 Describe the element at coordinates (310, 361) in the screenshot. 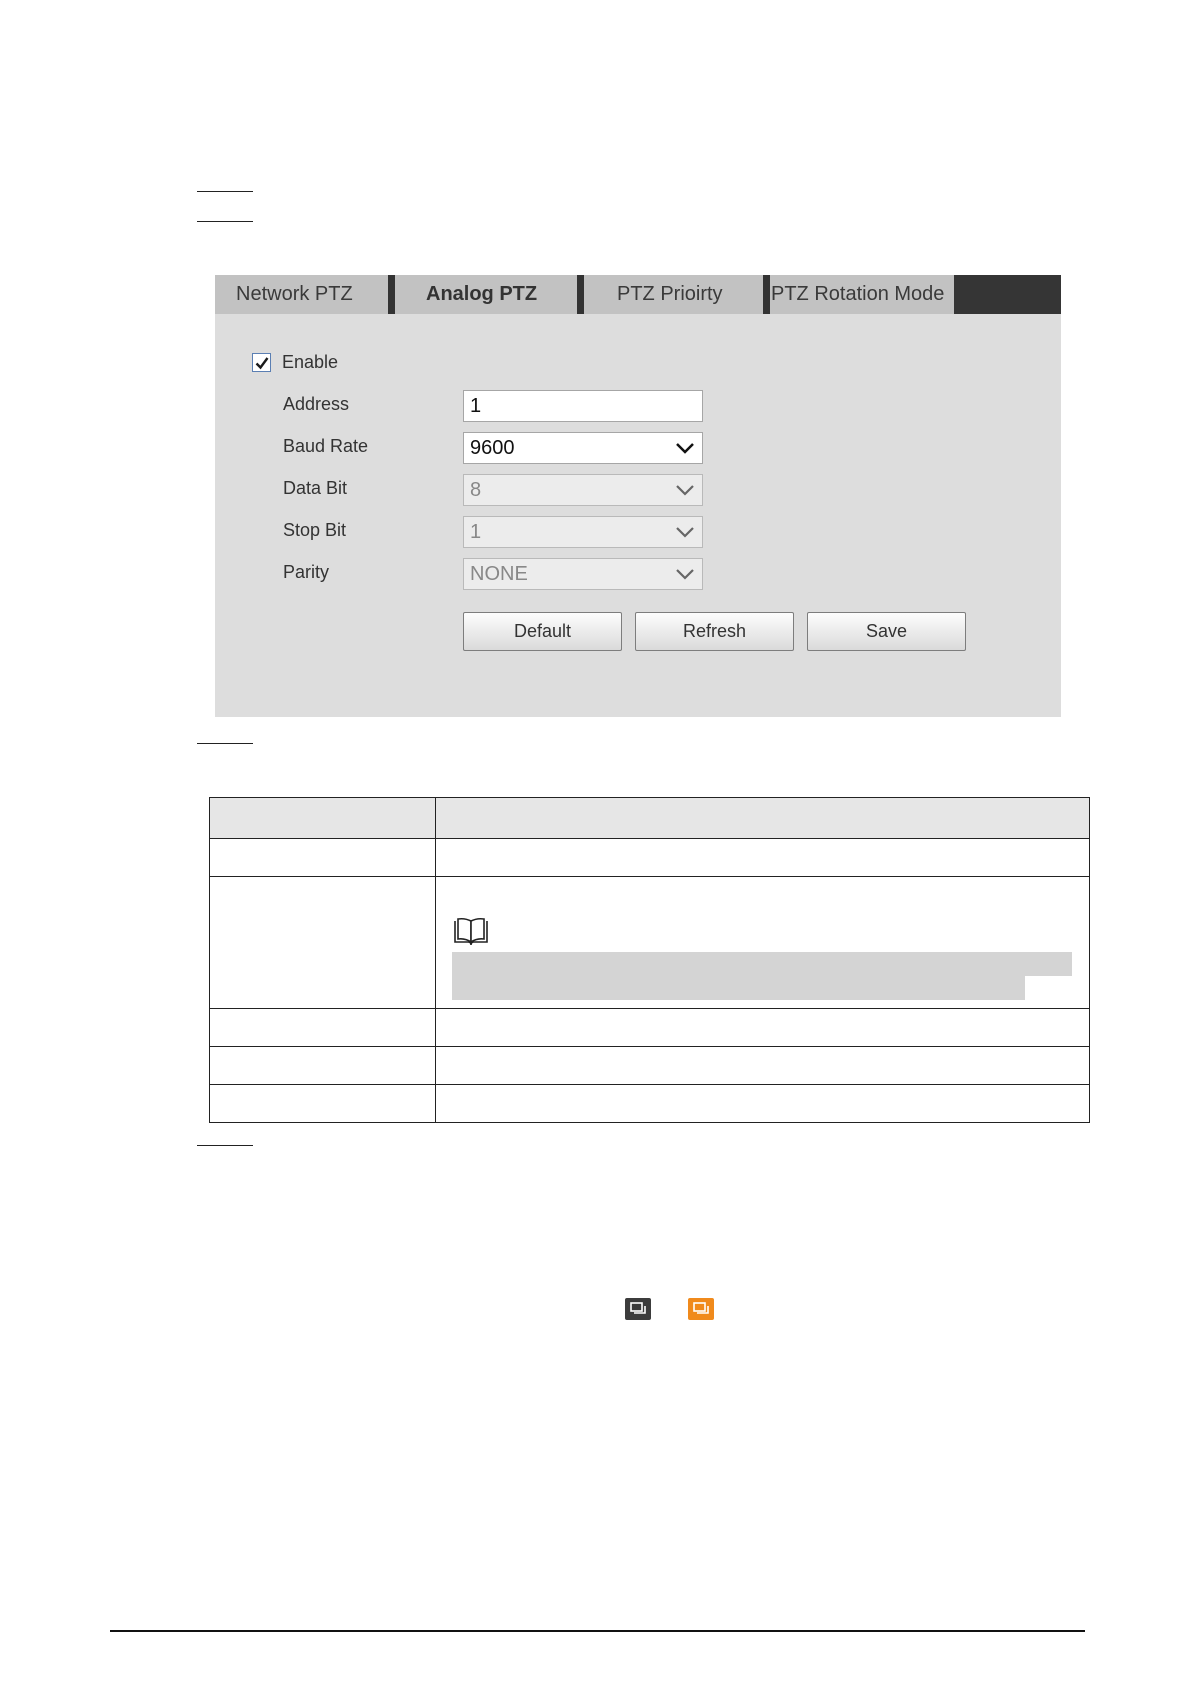

I see `enable-label: Enable` at that location.